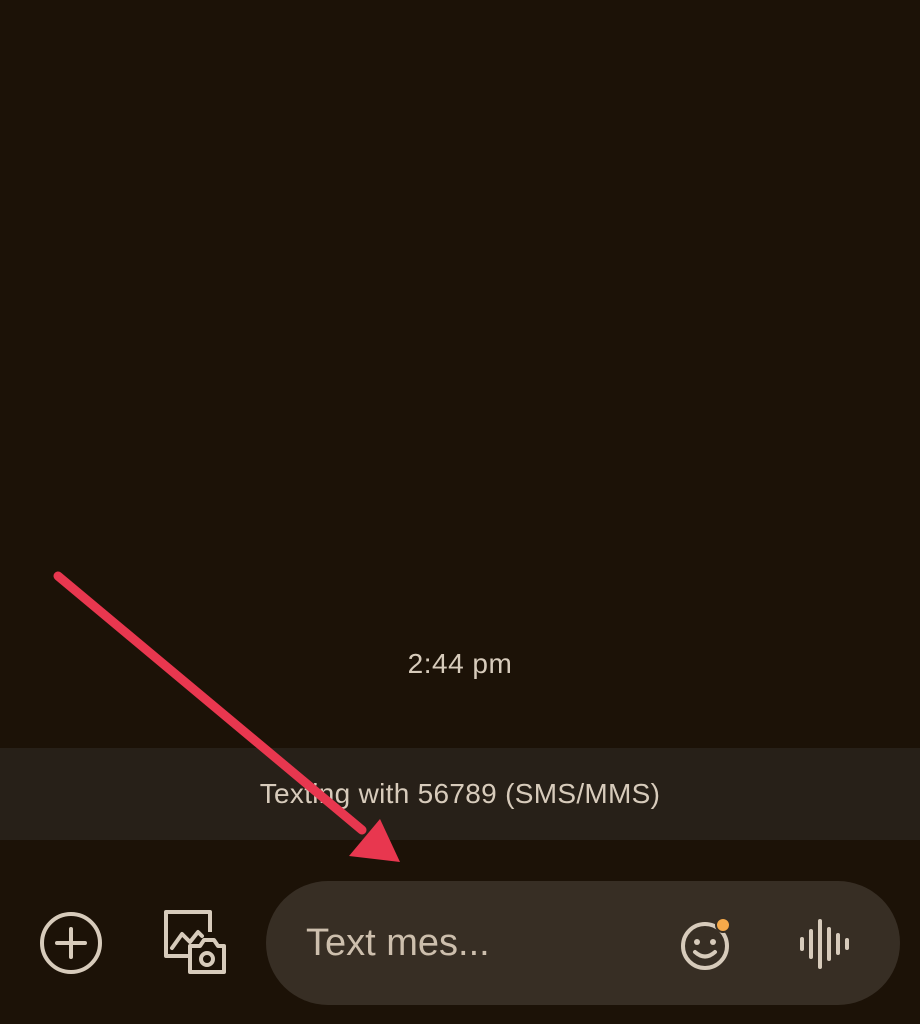 This screenshot has height=1024, width=920. I want to click on add-attachment-button, so click(71, 943).